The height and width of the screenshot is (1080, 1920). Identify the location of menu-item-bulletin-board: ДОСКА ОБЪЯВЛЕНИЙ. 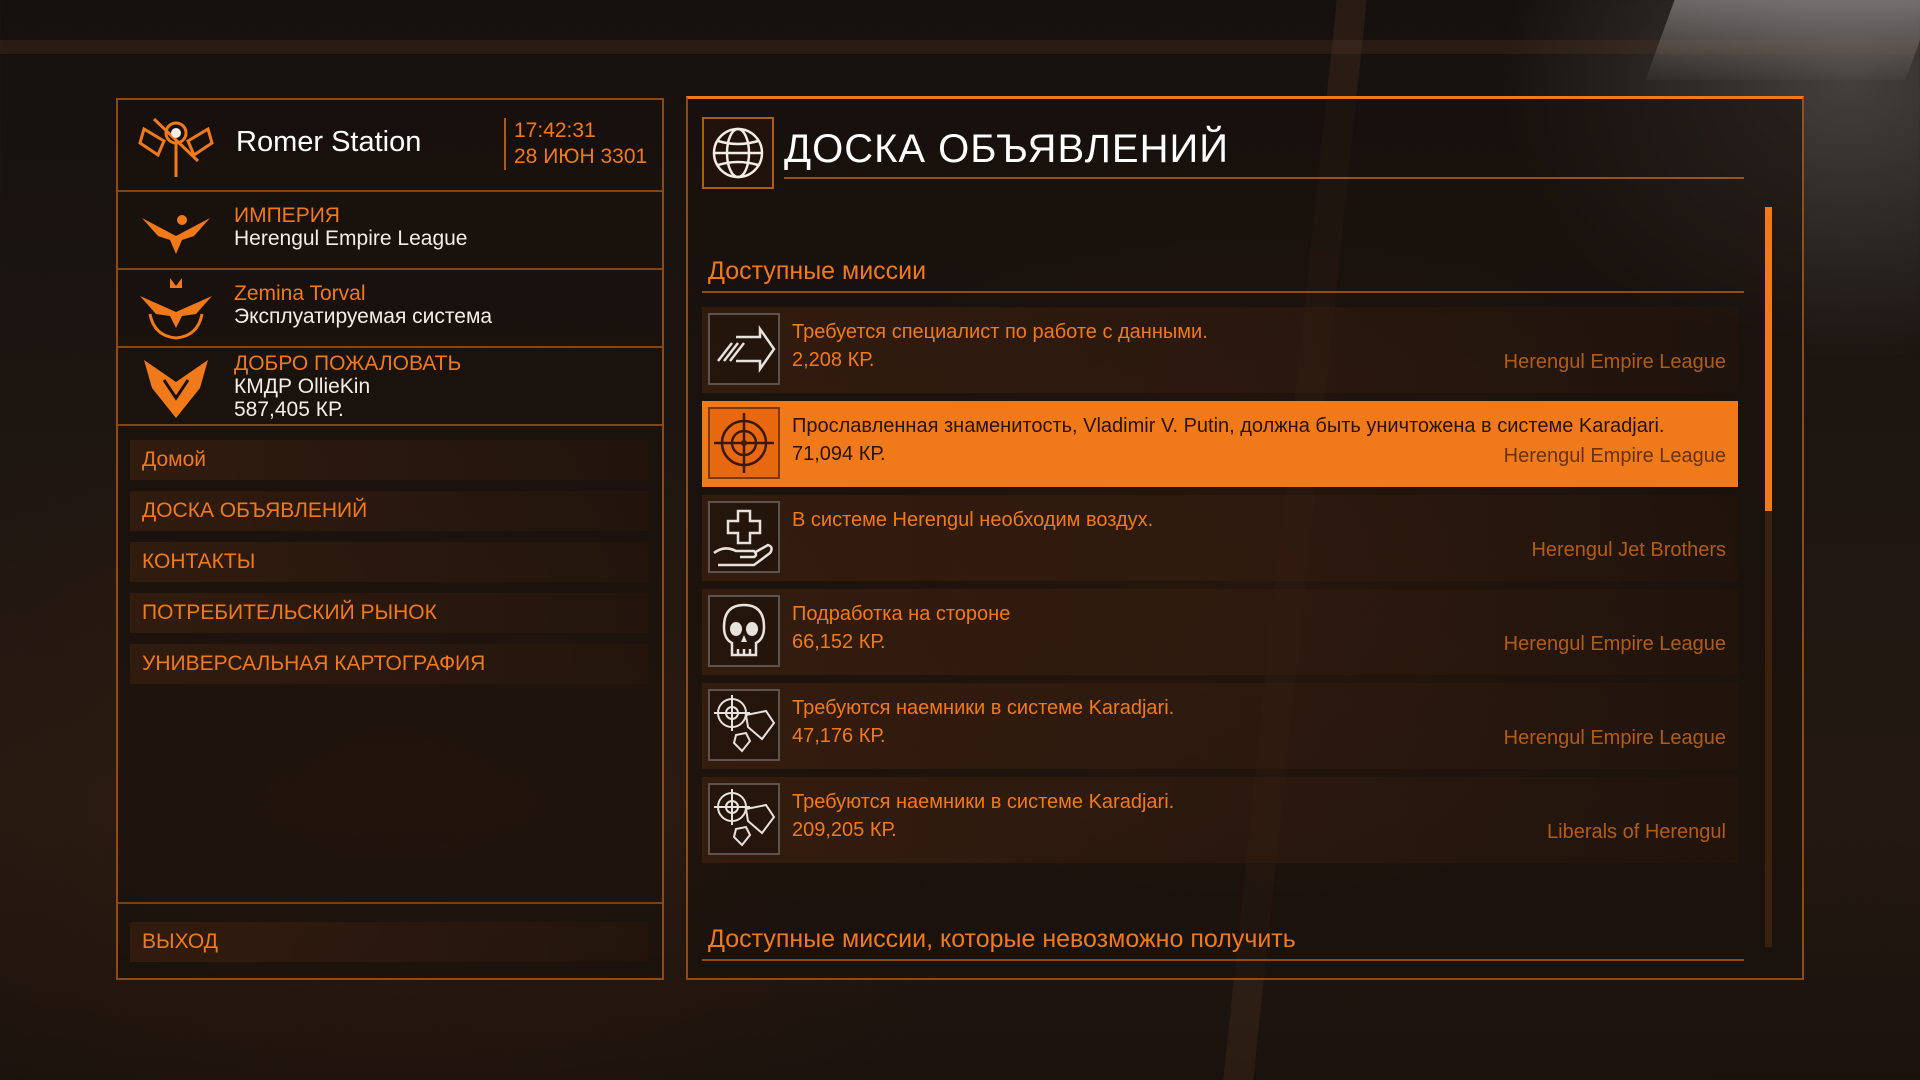
(389, 511).